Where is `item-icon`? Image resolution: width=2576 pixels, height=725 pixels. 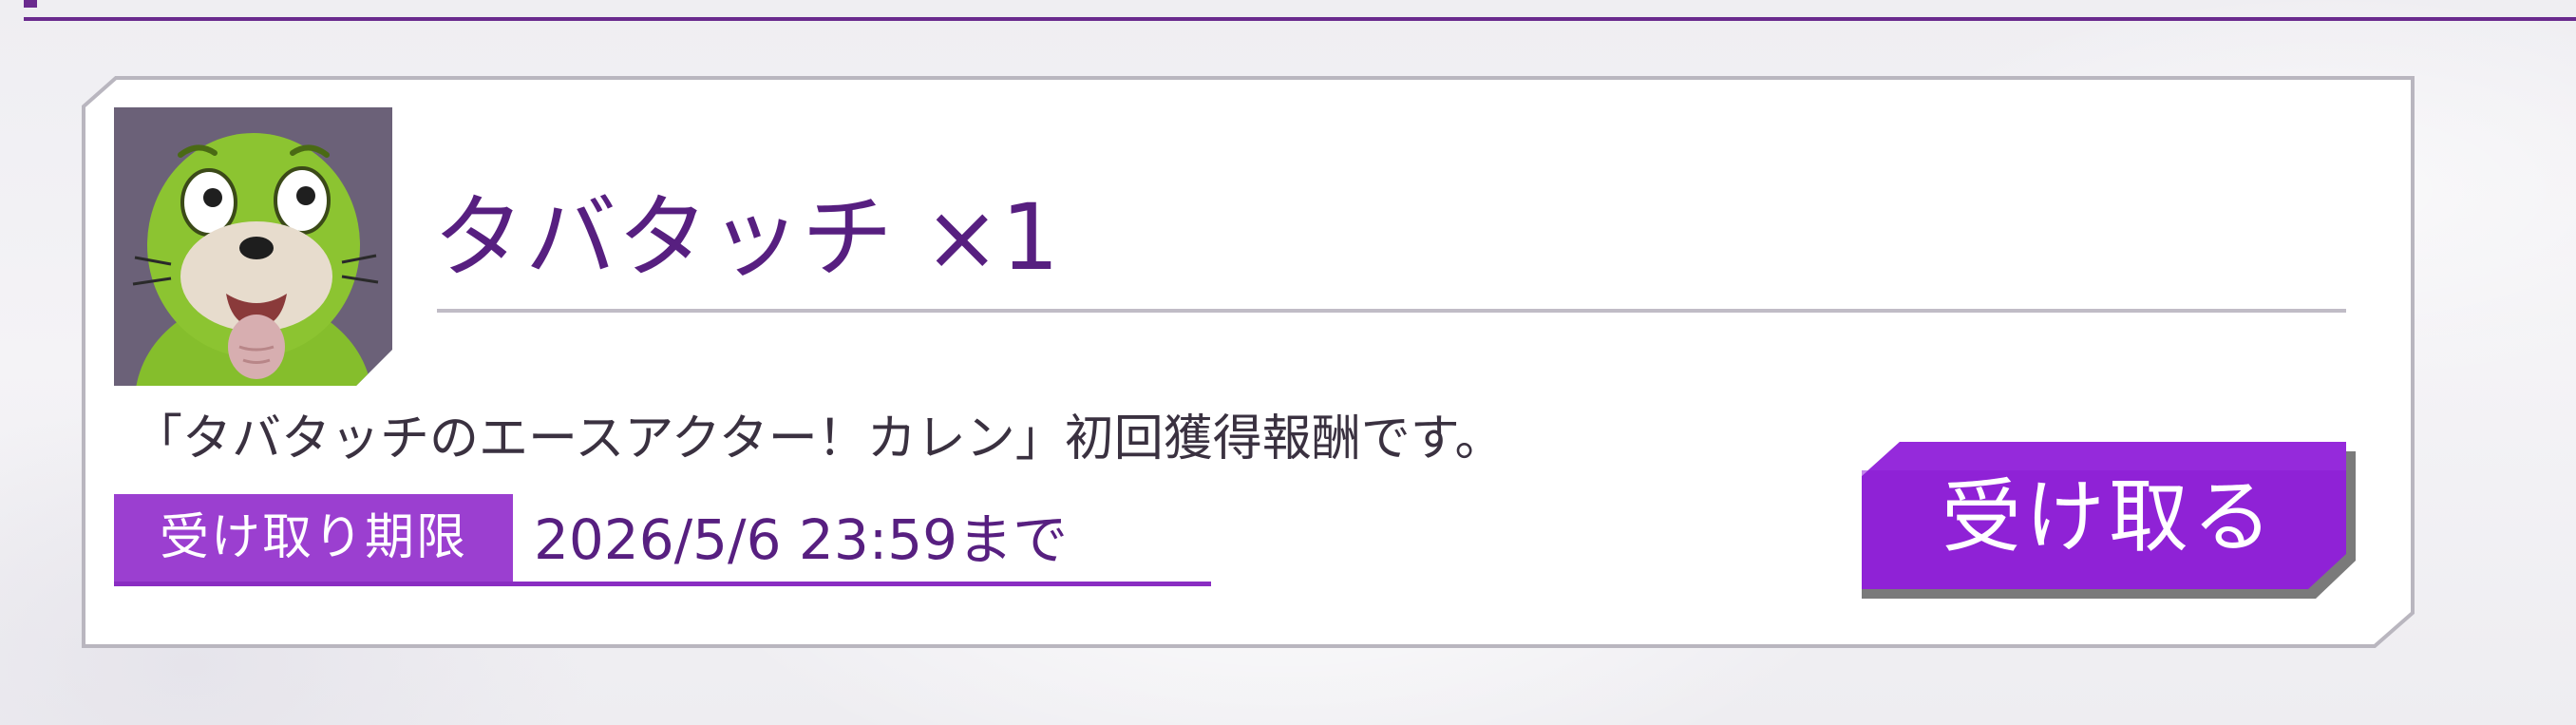
item-icon is located at coordinates (253, 246).